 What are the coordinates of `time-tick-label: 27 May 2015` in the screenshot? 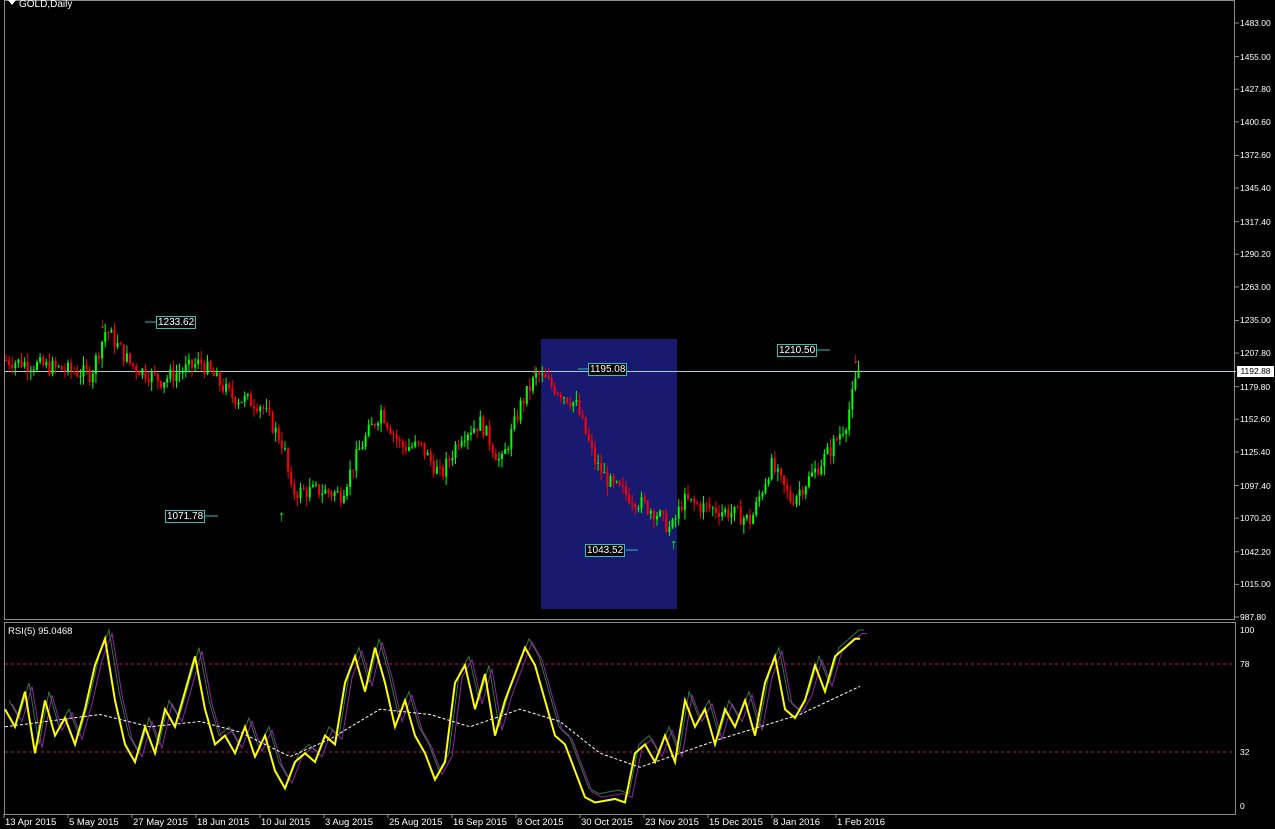 It's located at (160, 822).